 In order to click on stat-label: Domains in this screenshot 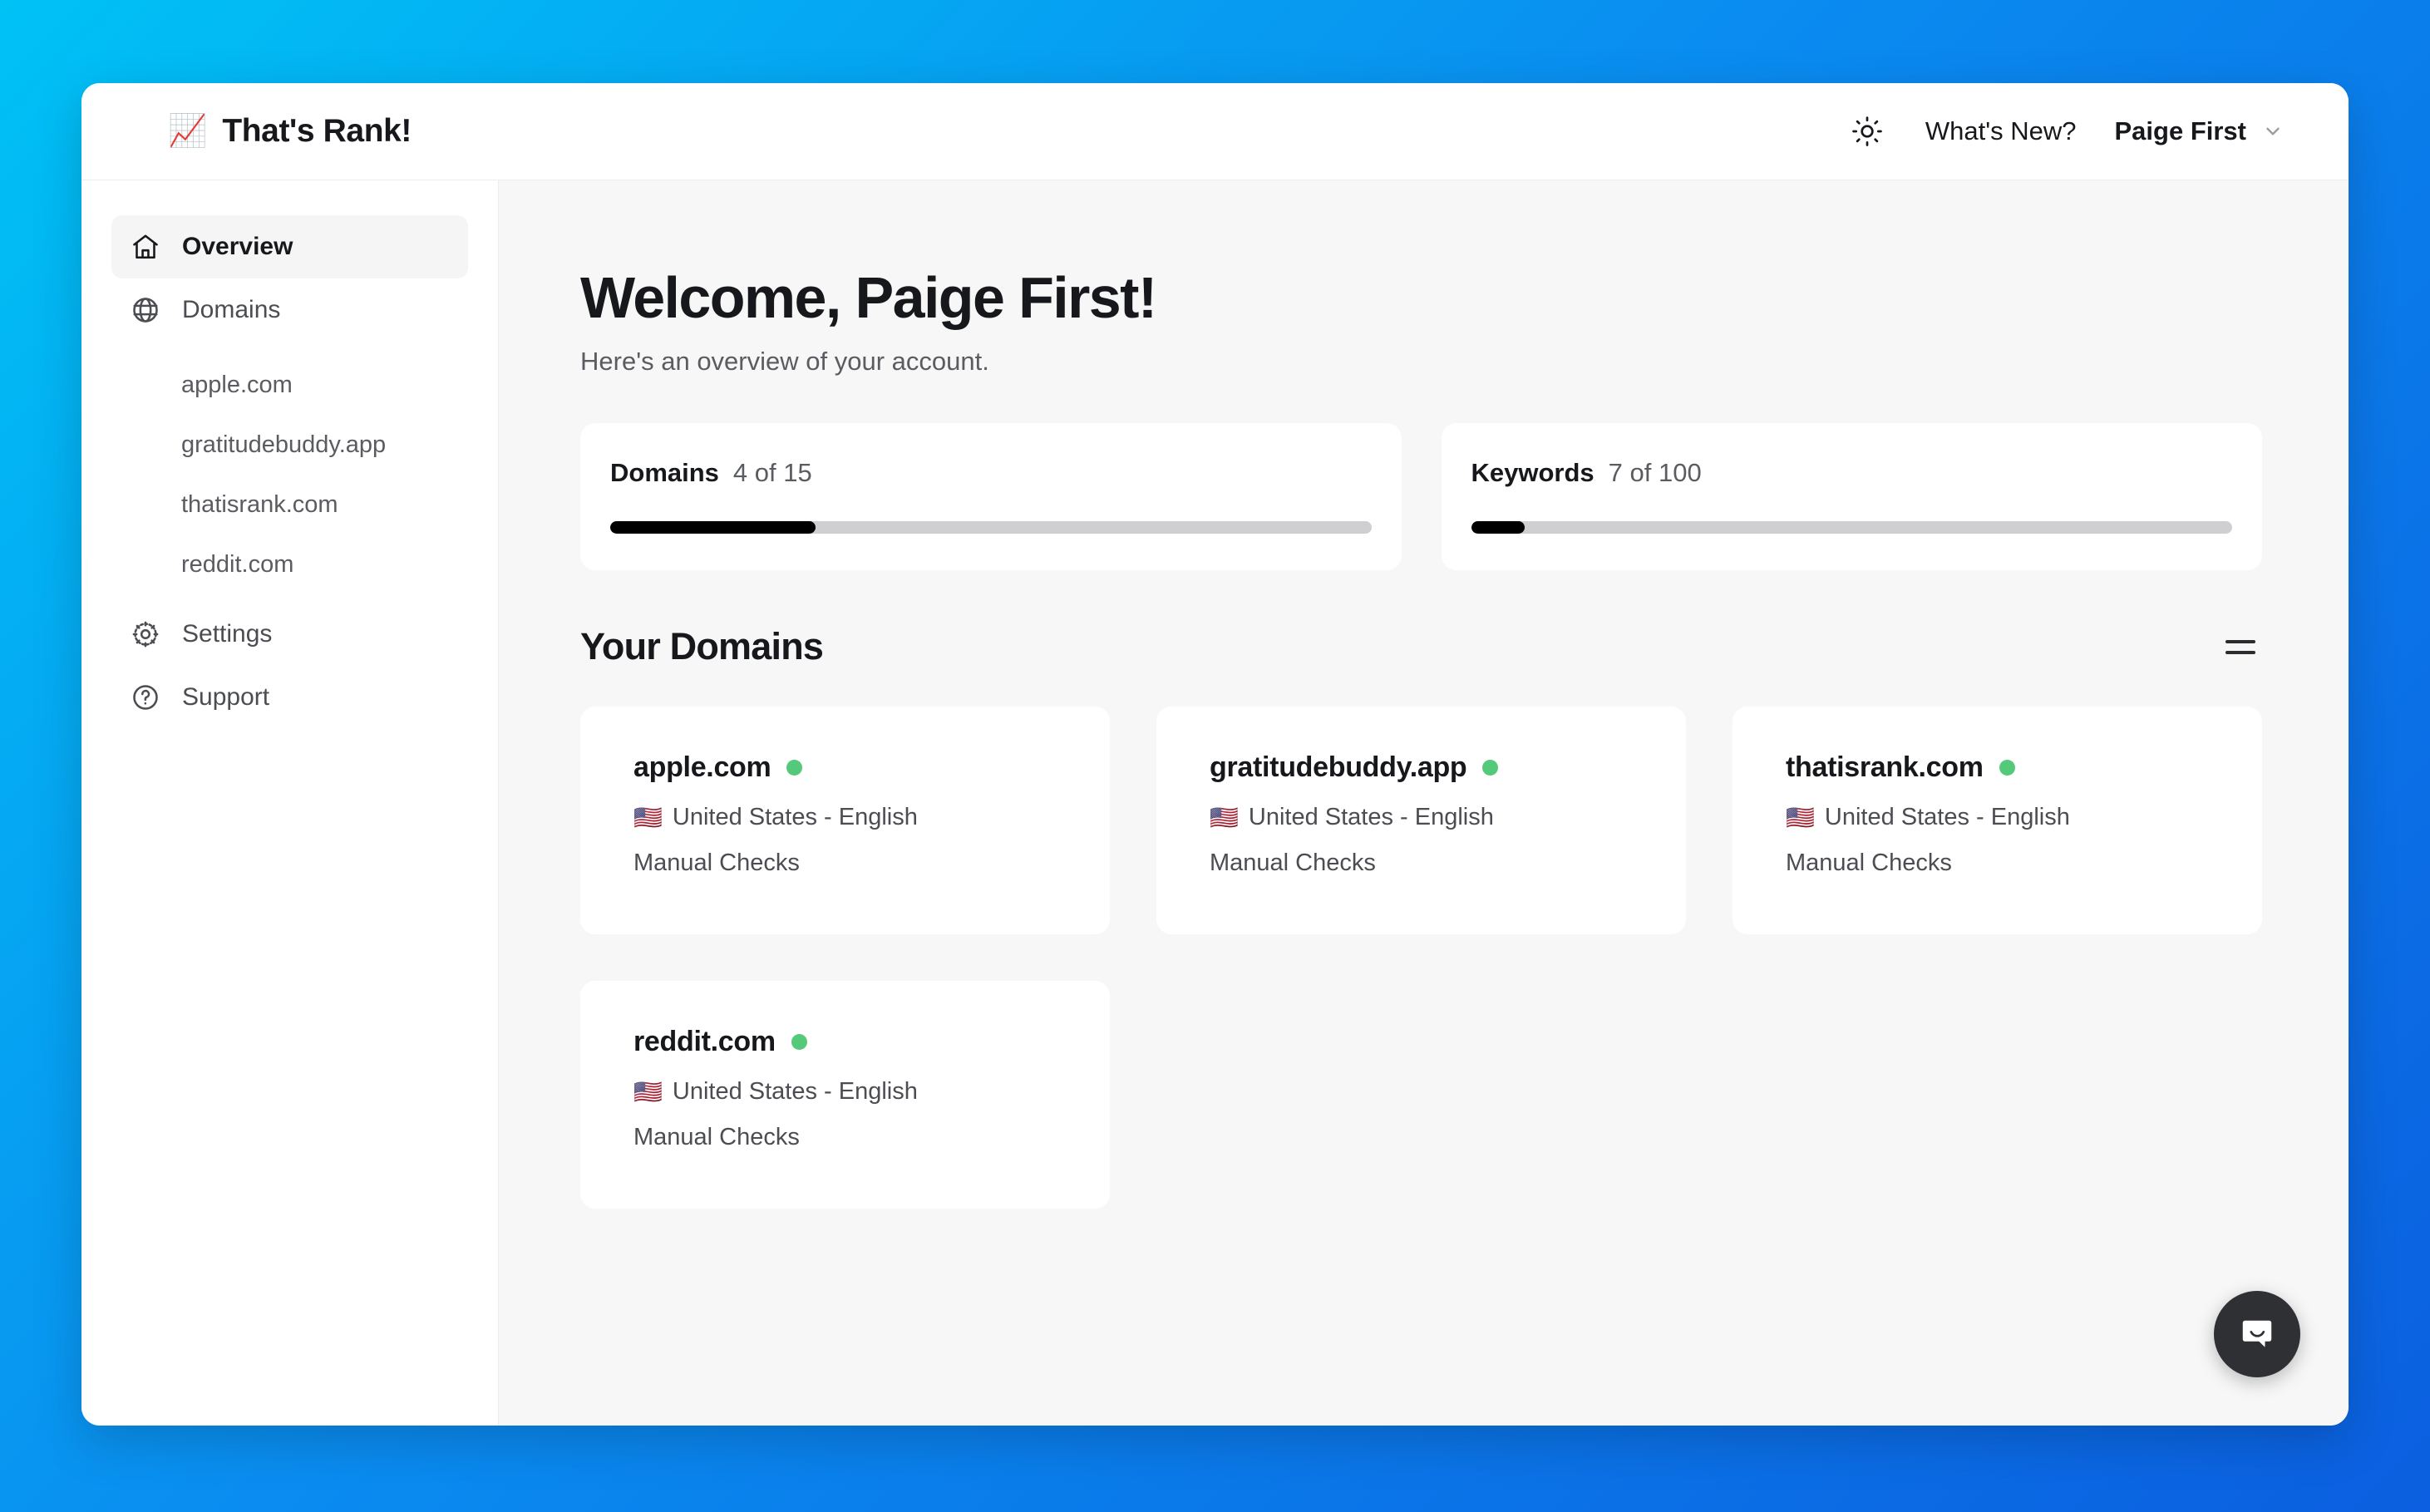, I will do `click(664, 473)`.